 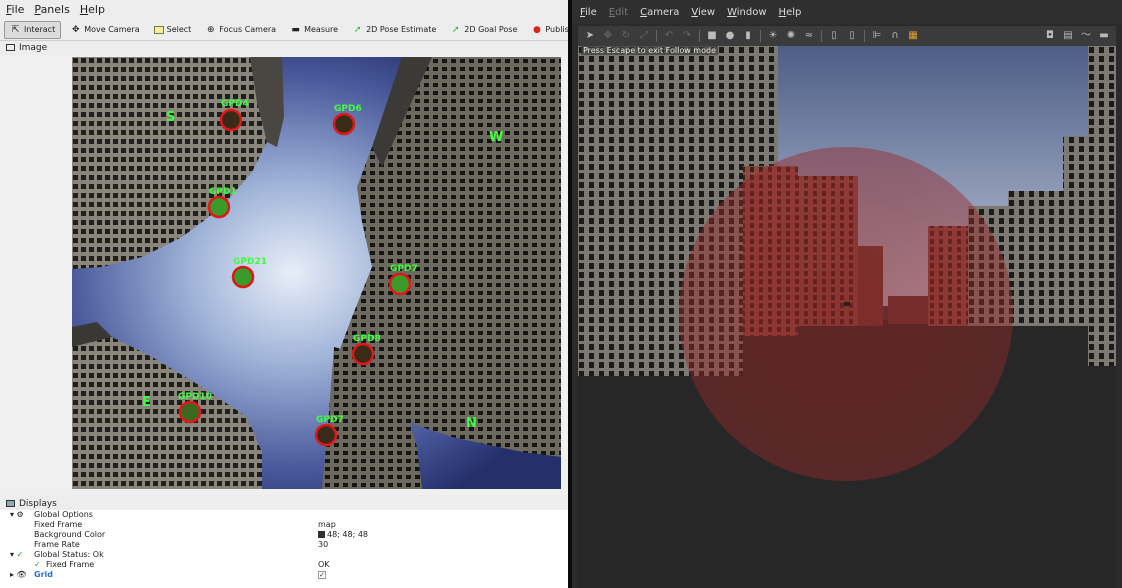 I want to click on tree-row-background-color: Background Color 48; 48; 48, so click(x=284, y=535).